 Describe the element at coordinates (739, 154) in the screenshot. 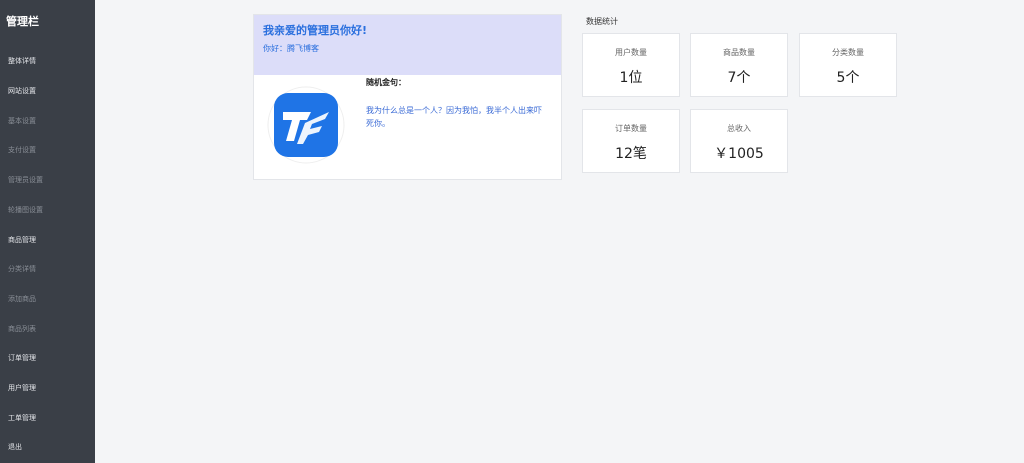

I see `stat-value: ￥1005` at that location.